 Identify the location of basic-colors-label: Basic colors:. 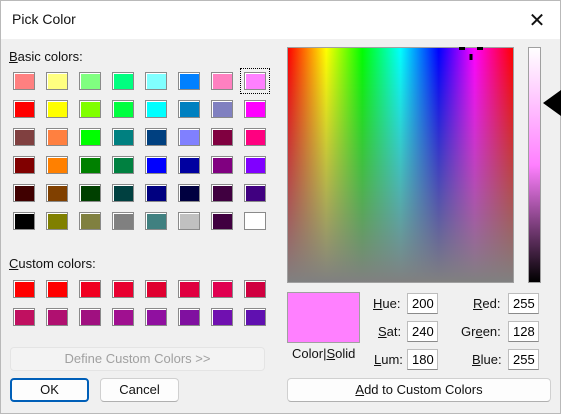
(46, 56).